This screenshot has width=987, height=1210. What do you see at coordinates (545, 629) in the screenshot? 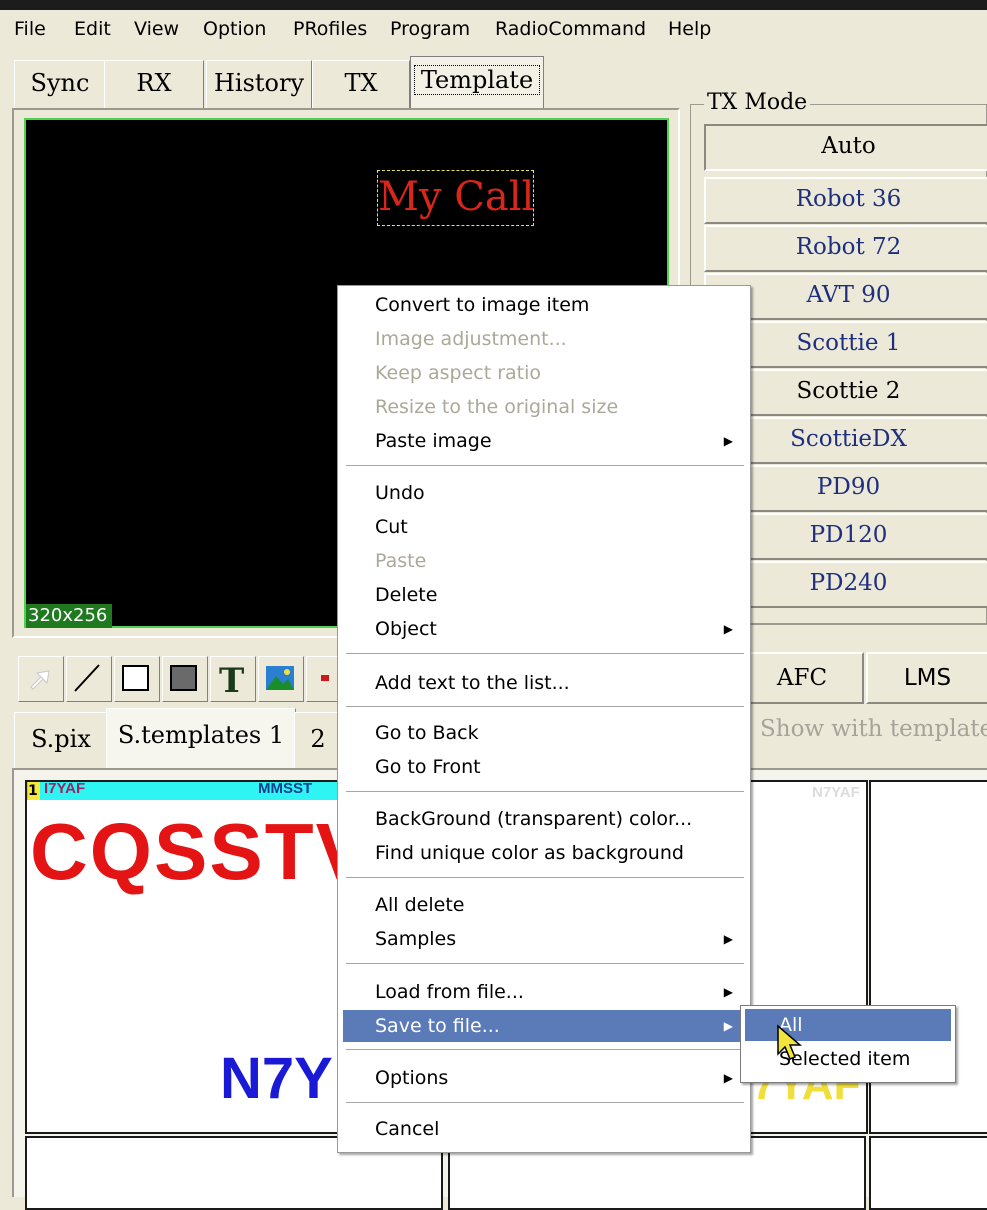
I see `menu-object: Object ▶` at bounding box center [545, 629].